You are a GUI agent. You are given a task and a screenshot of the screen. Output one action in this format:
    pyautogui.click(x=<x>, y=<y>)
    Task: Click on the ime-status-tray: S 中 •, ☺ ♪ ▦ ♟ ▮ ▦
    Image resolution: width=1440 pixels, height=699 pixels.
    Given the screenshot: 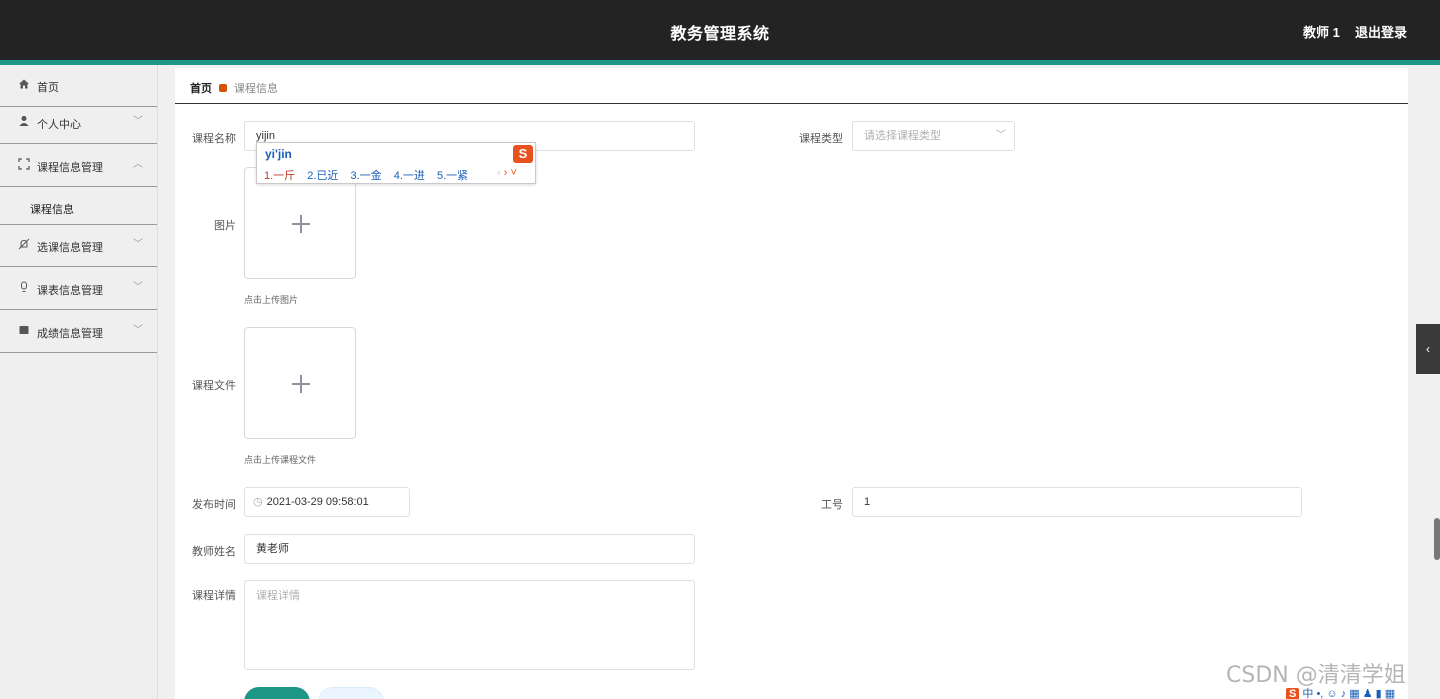 What is the action you would take?
    pyautogui.click(x=1340, y=692)
    